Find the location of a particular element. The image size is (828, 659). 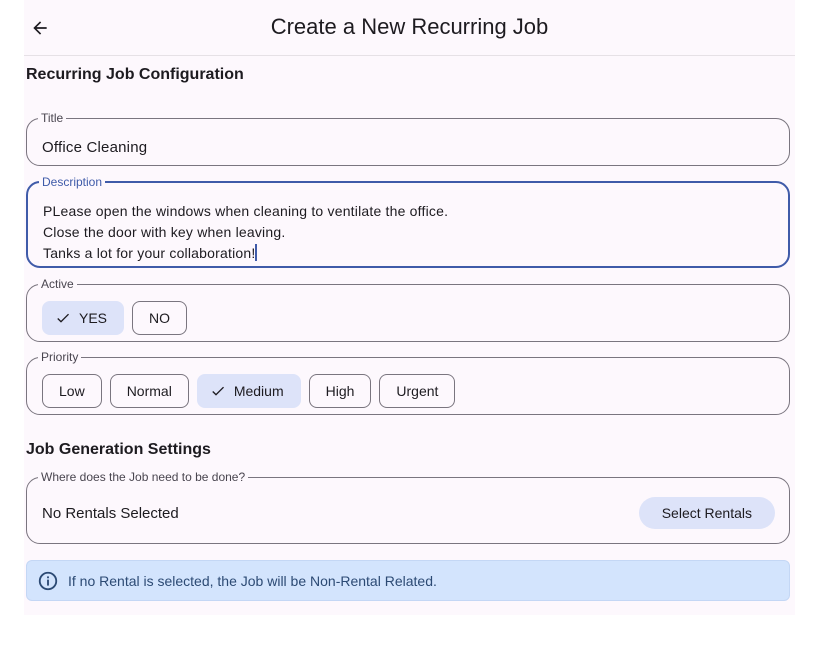

chip-label: Urgent is located at coordinates (417, 391).